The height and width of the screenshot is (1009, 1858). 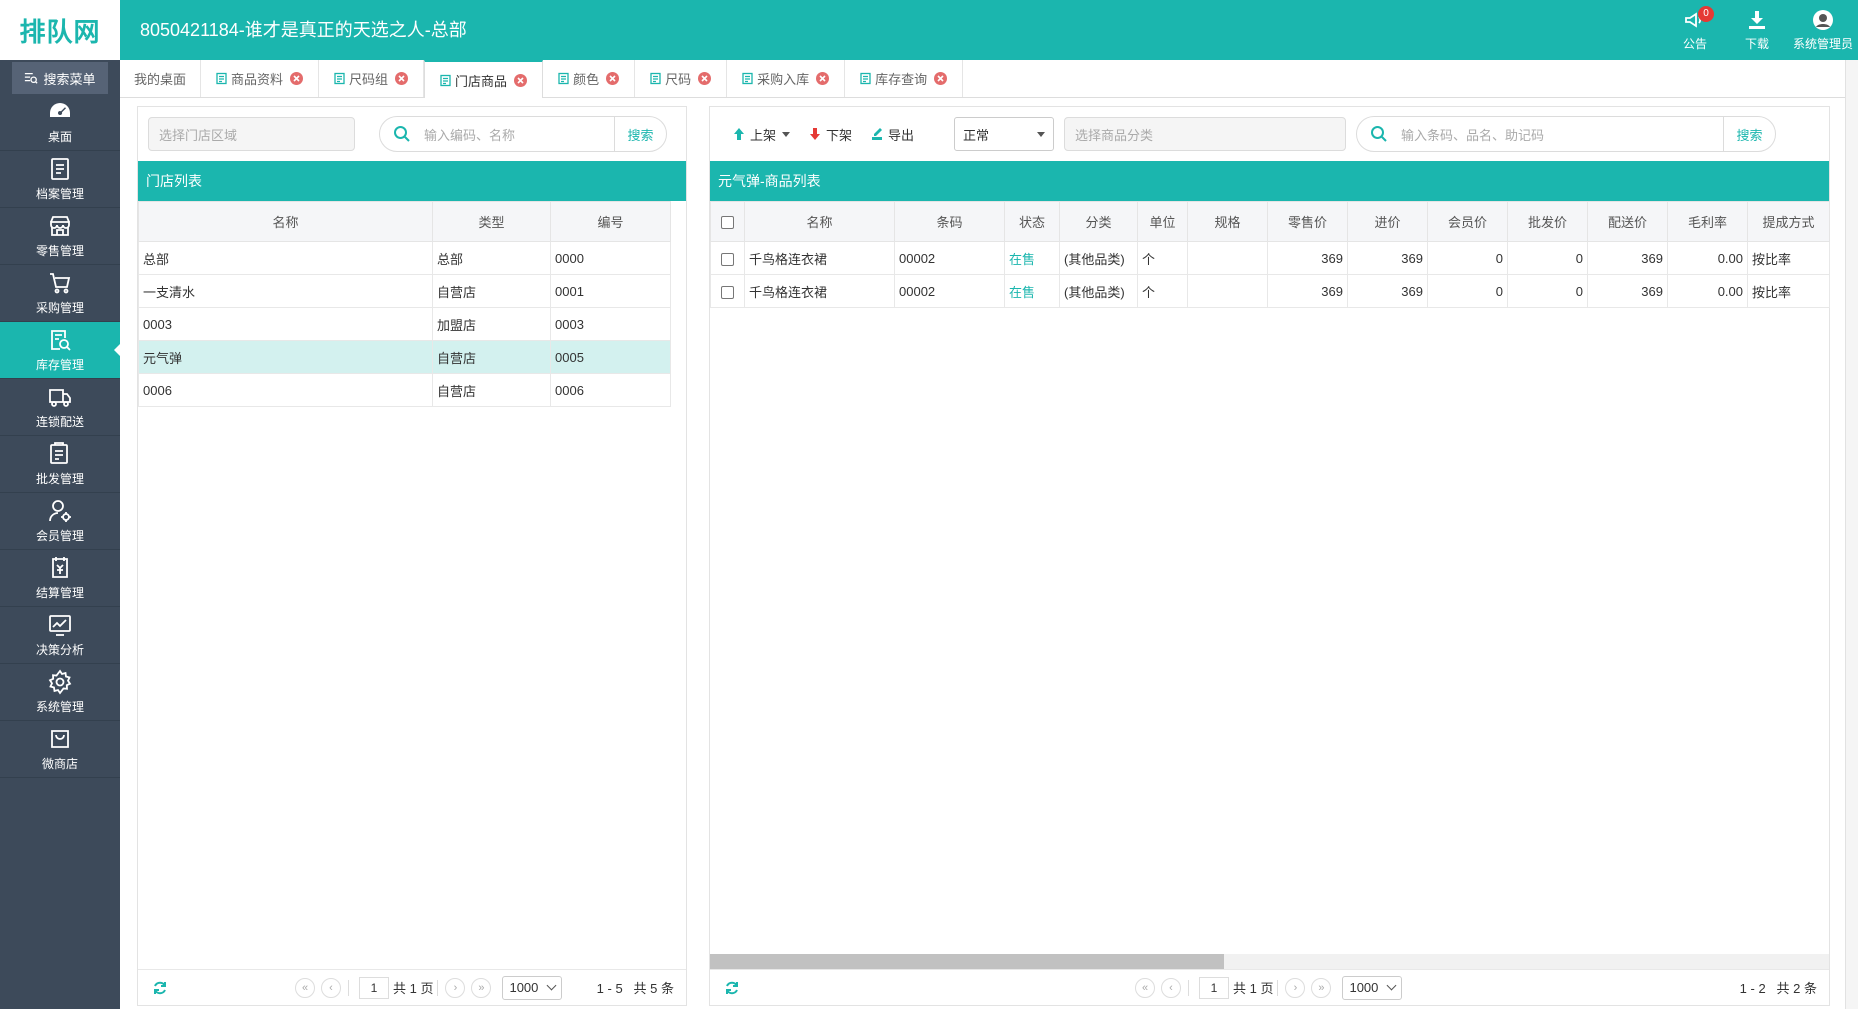 What do you see at coordinates (1695, 30) in the screenshot?
I see `notice-button: 0 公告` at bounding box center [1695, 30].